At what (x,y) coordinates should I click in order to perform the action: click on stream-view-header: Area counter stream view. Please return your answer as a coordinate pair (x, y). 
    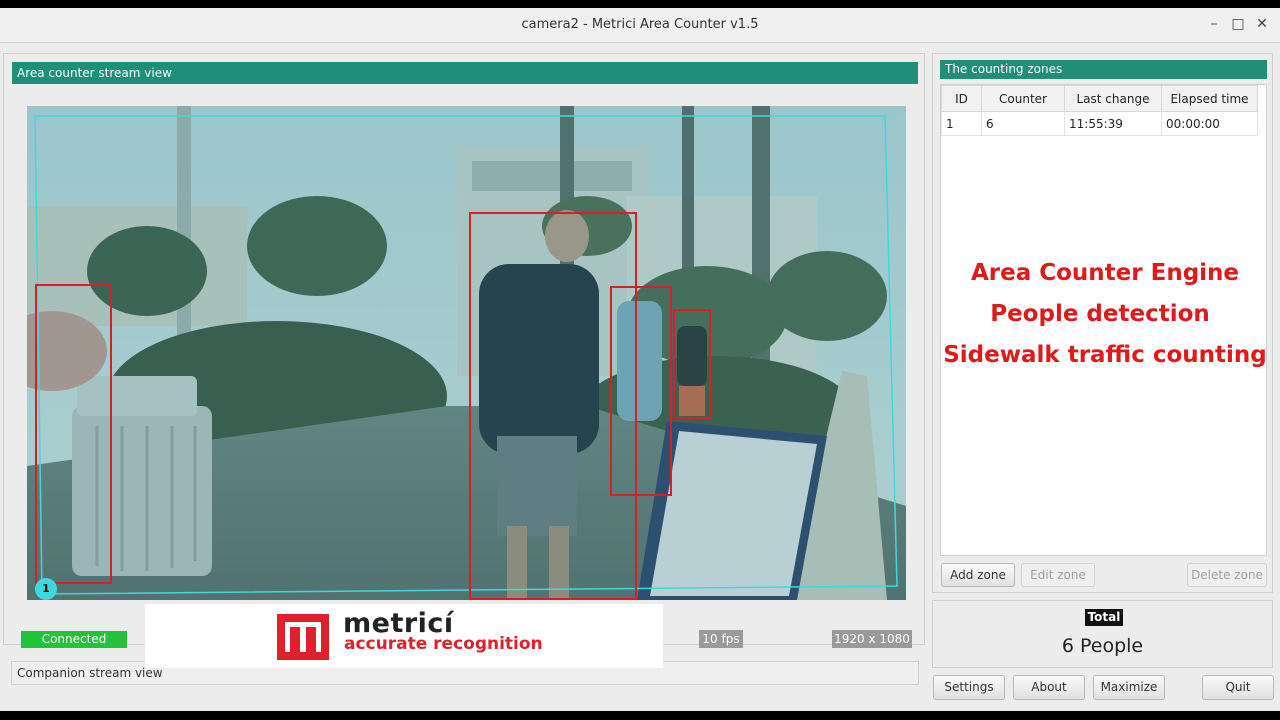
    Looking at the image, I should click on (465, 73).